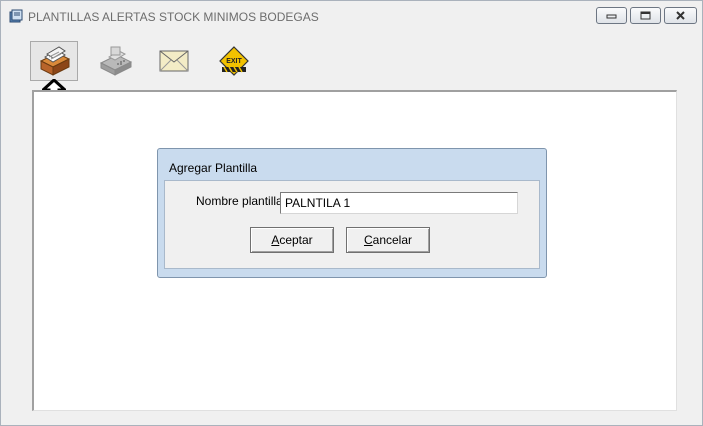 The width and height of the screenshot is (703, 426). I want to click on dialog-body: Nombre plantilla Aceptar Cancelar, so click(352, 224).